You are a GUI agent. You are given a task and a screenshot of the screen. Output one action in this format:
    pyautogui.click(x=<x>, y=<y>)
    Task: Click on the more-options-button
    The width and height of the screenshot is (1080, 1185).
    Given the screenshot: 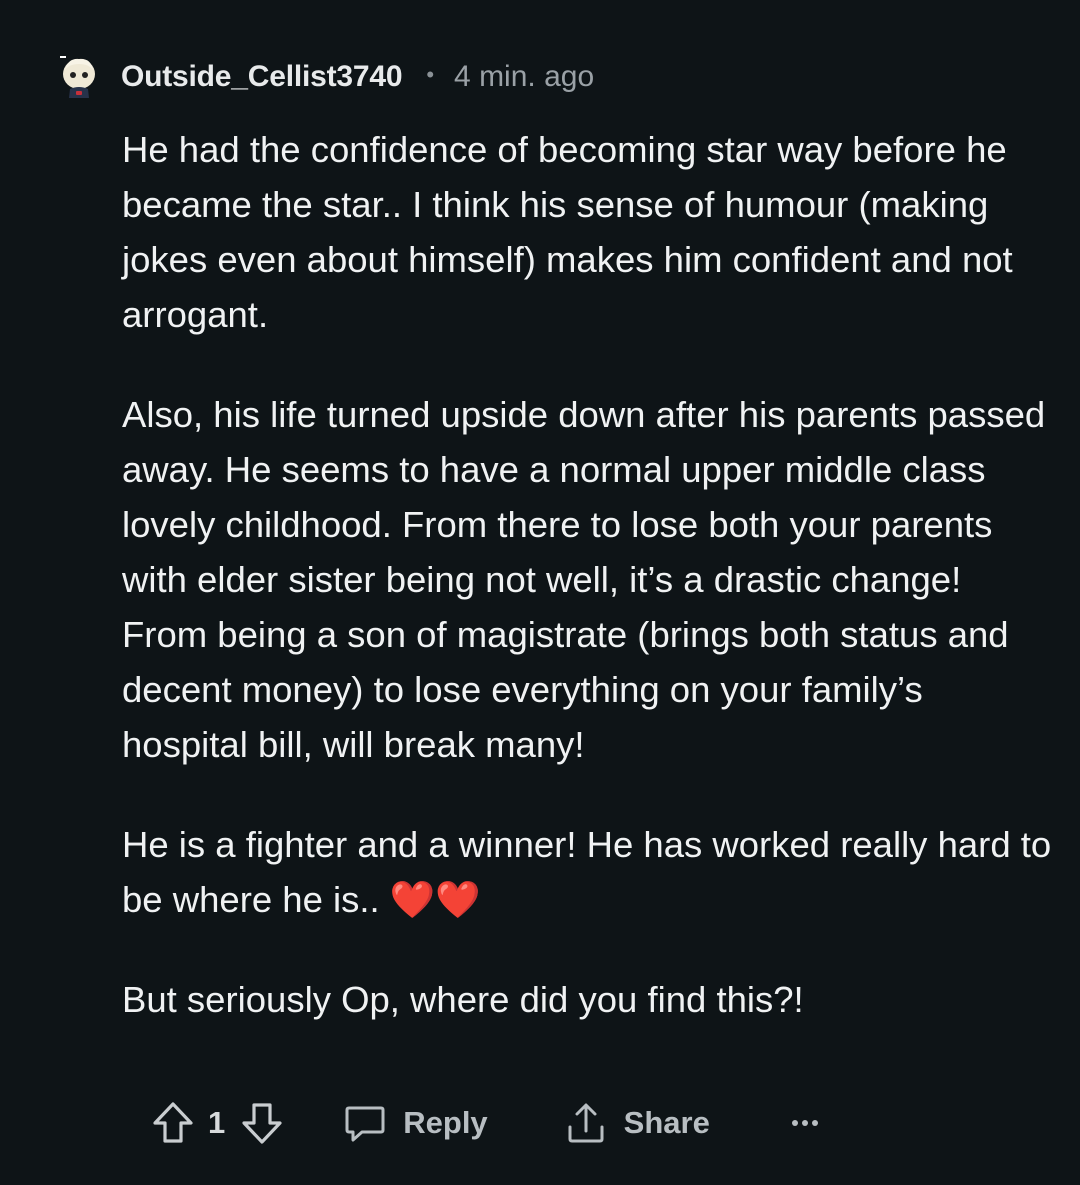 What is the action you would take?
    pyautogui.click(x=805, y=1123)
    